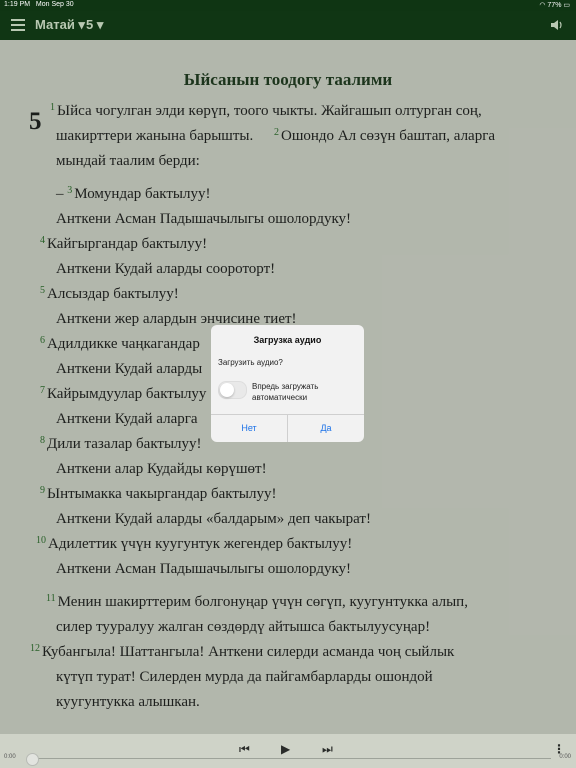 The image size is (576, 768). I want to click on battery-level: 77%, so click(554, 5).